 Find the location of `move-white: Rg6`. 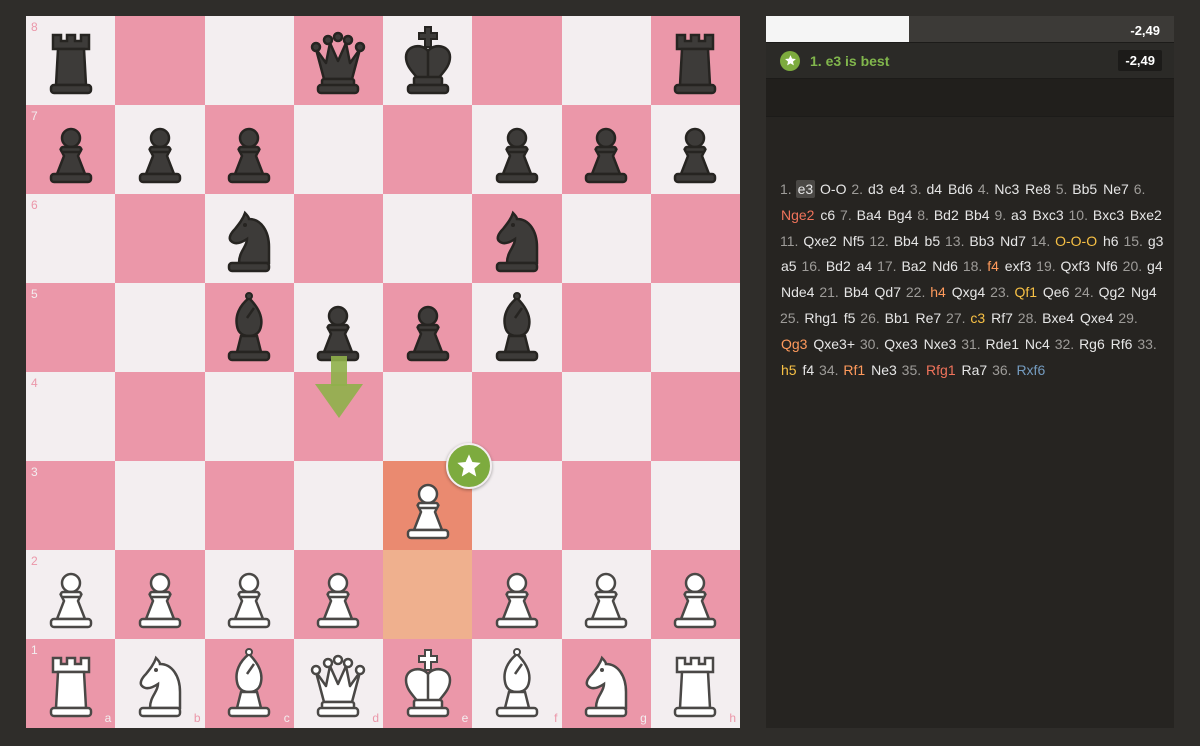

move-white: Rg6 is located at coordinates (1092, 344).